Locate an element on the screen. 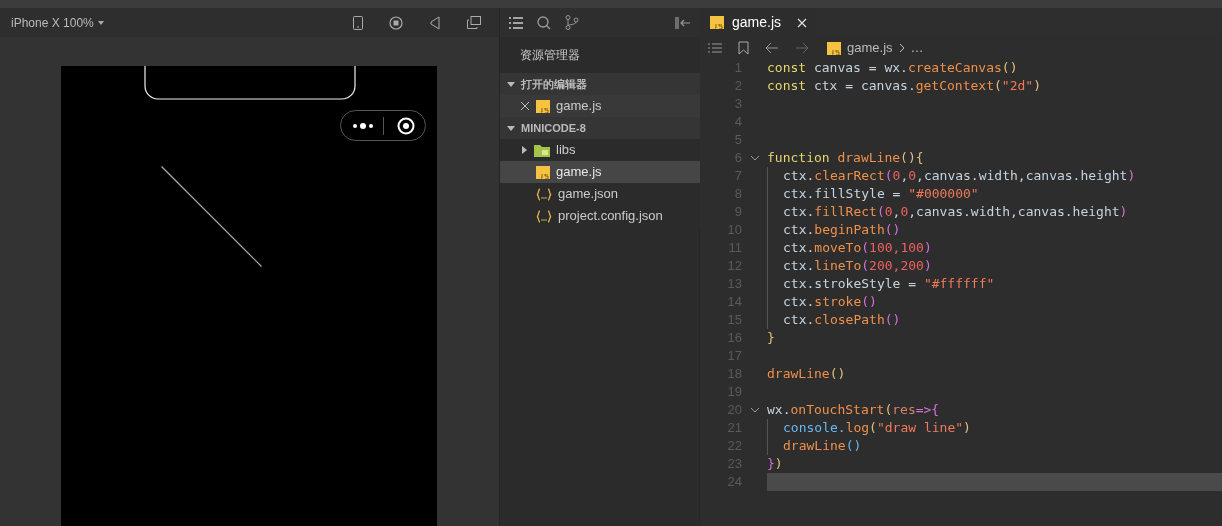  file-name: project.config.json is located at coordinates (610, 216).